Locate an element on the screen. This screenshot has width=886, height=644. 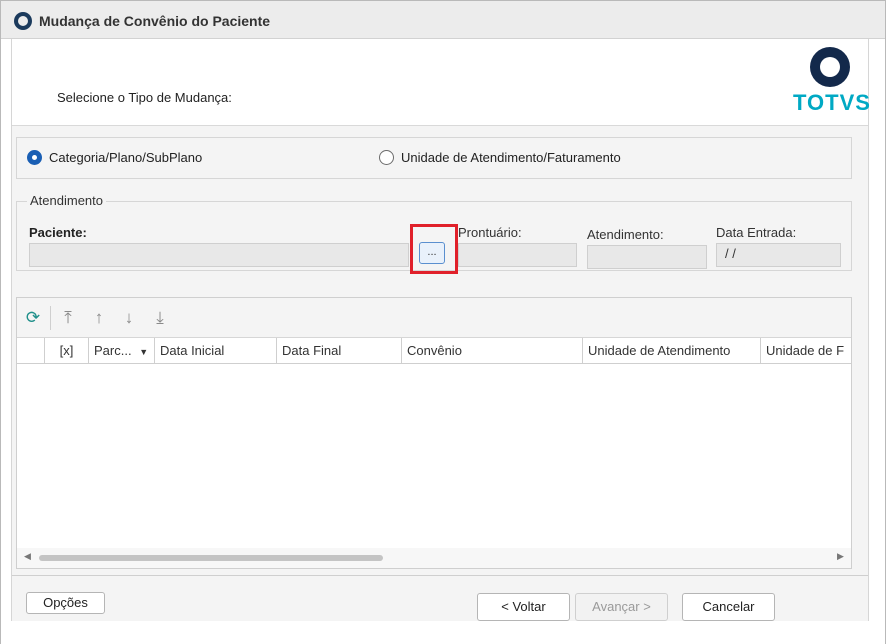
back-button: < Voltar is located at coordinates (523, 607).